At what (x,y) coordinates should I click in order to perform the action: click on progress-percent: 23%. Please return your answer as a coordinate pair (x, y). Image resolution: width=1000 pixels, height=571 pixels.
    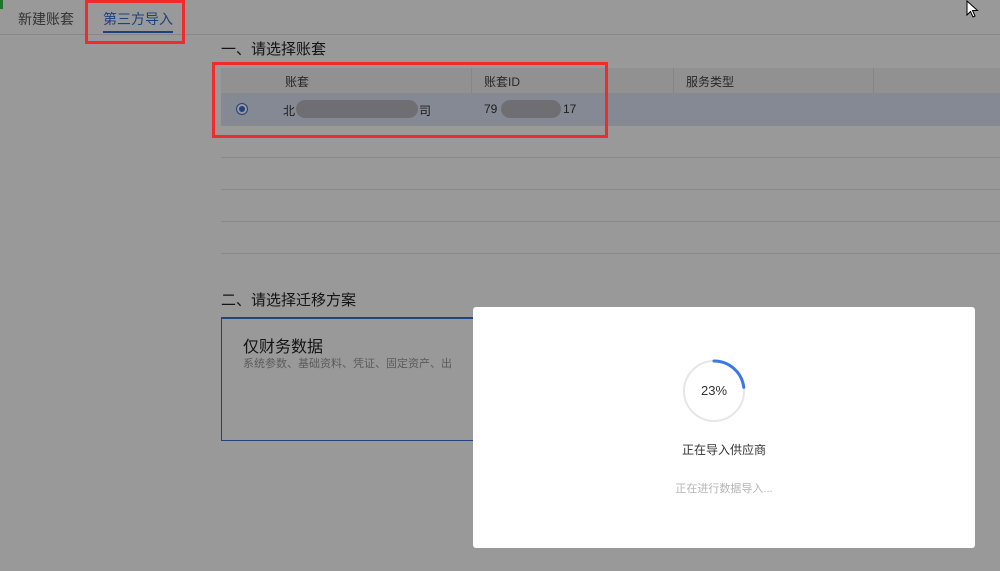
    Looking at the image, I should click on (714, 390).